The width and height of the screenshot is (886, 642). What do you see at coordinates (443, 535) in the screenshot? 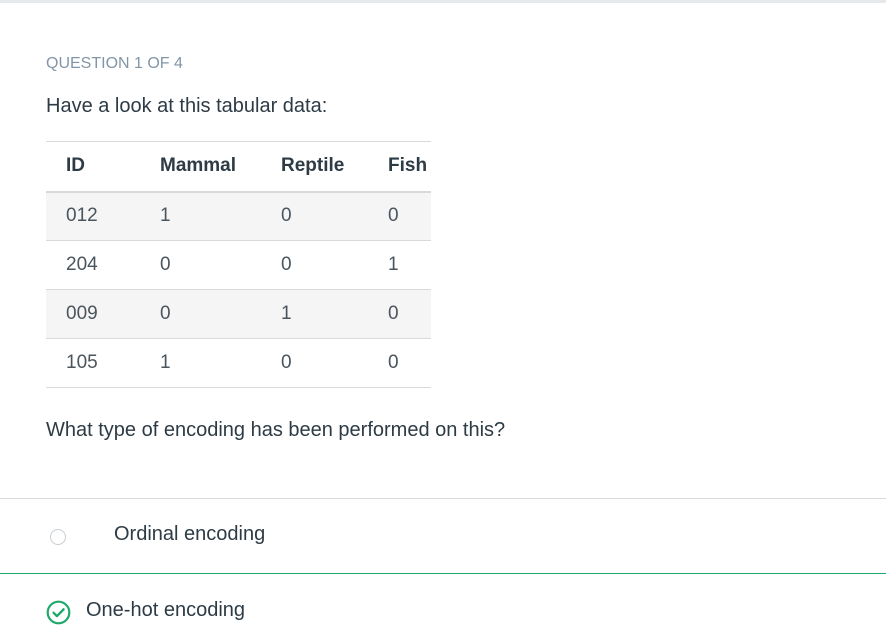
I see `answer-option-ordinal: Ordinal encoding` at bounding box center [443, 535].